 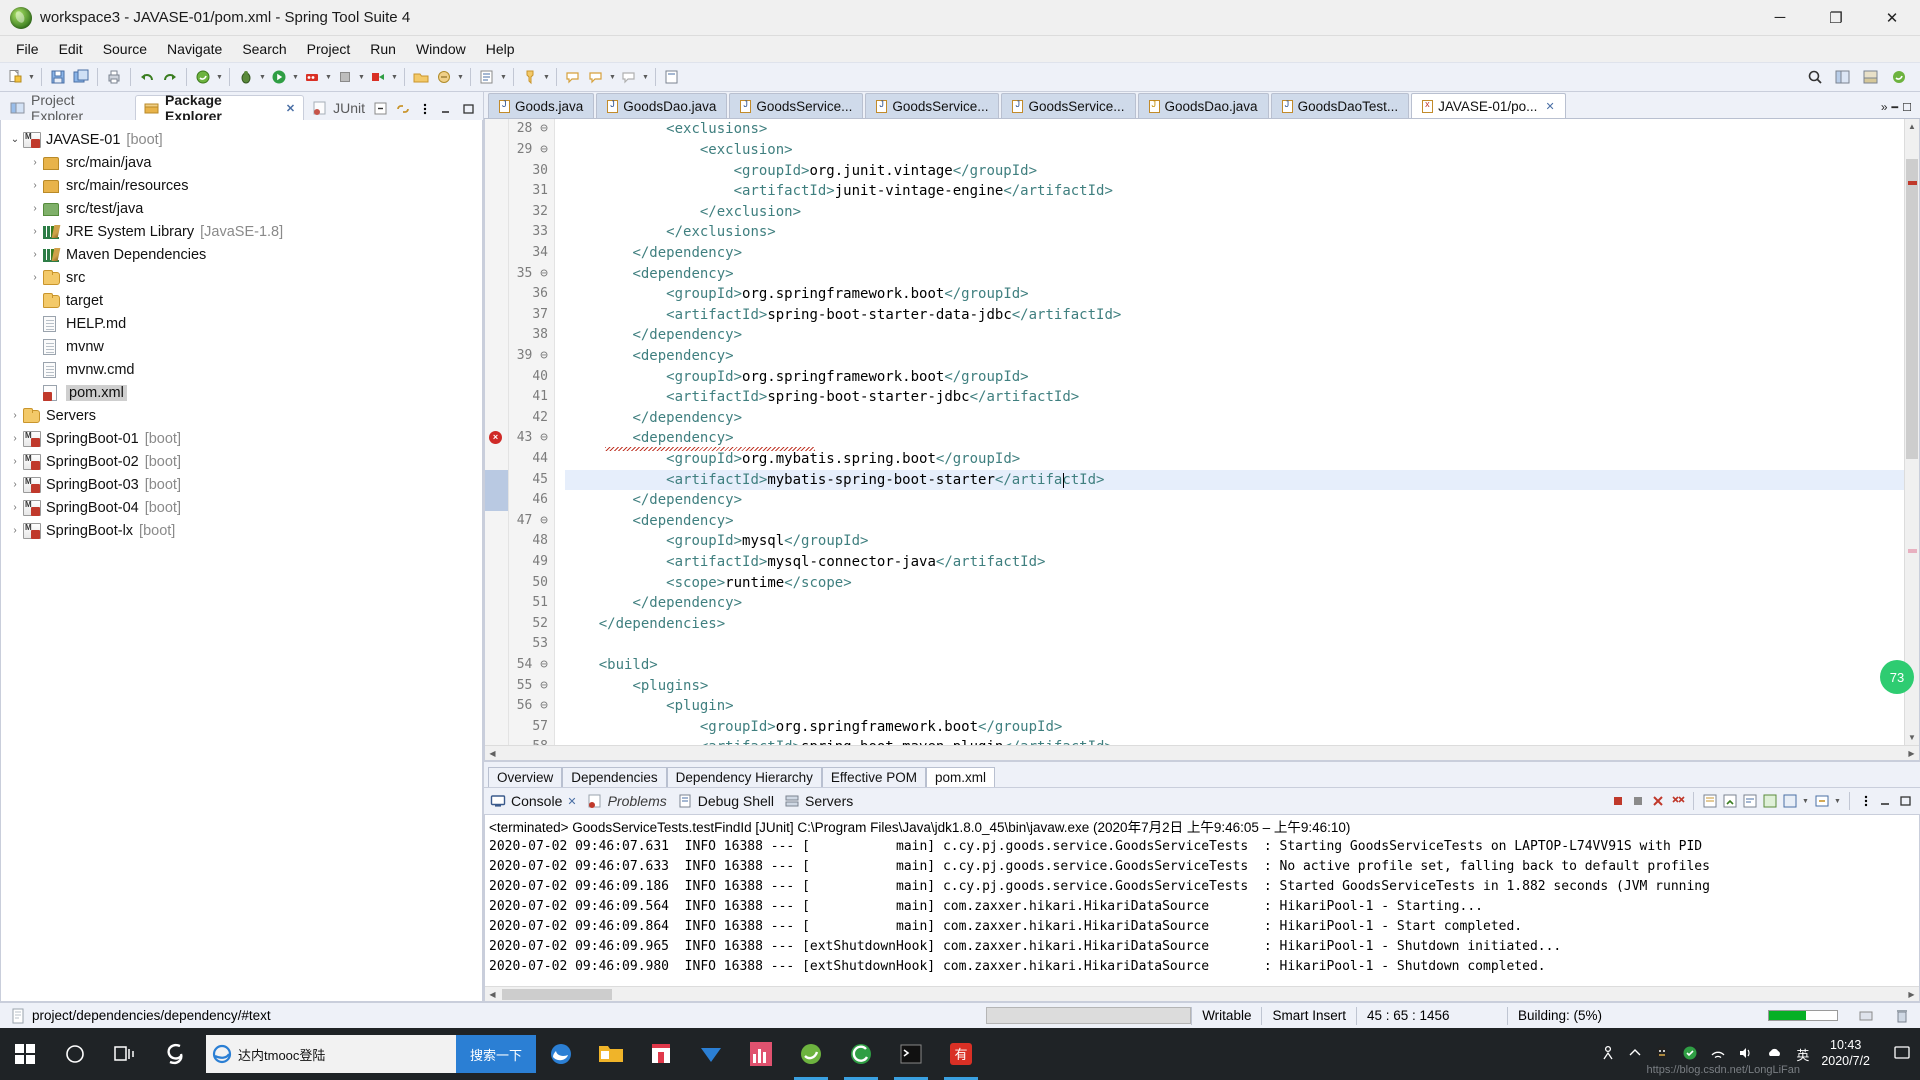 What do you see at coordinates (627, 801) in the screenshot?
I see `tab-problems: Problems` at bounding box center [627, 801].